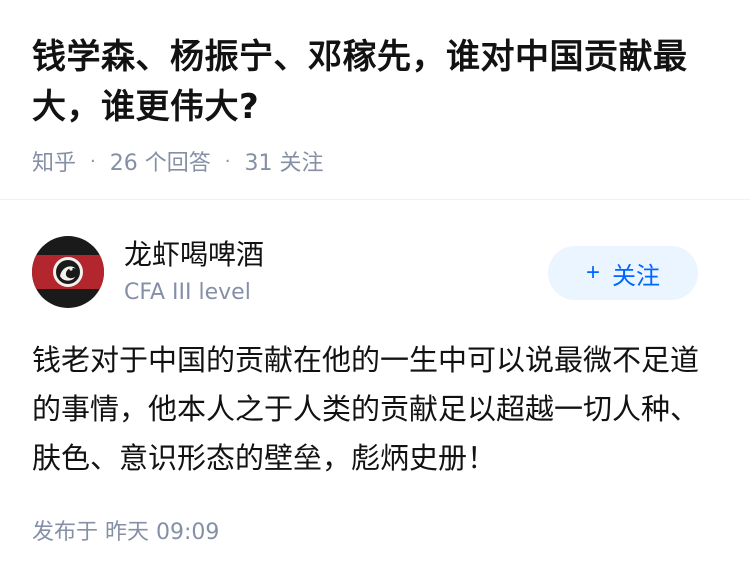 The image size is (750, 586). What do you see at coordinates (377, 161) in the screenshot?
I see `question-meta: 知乎 · 26 个回答 · 31 关注` at bounding box center [377, 161].